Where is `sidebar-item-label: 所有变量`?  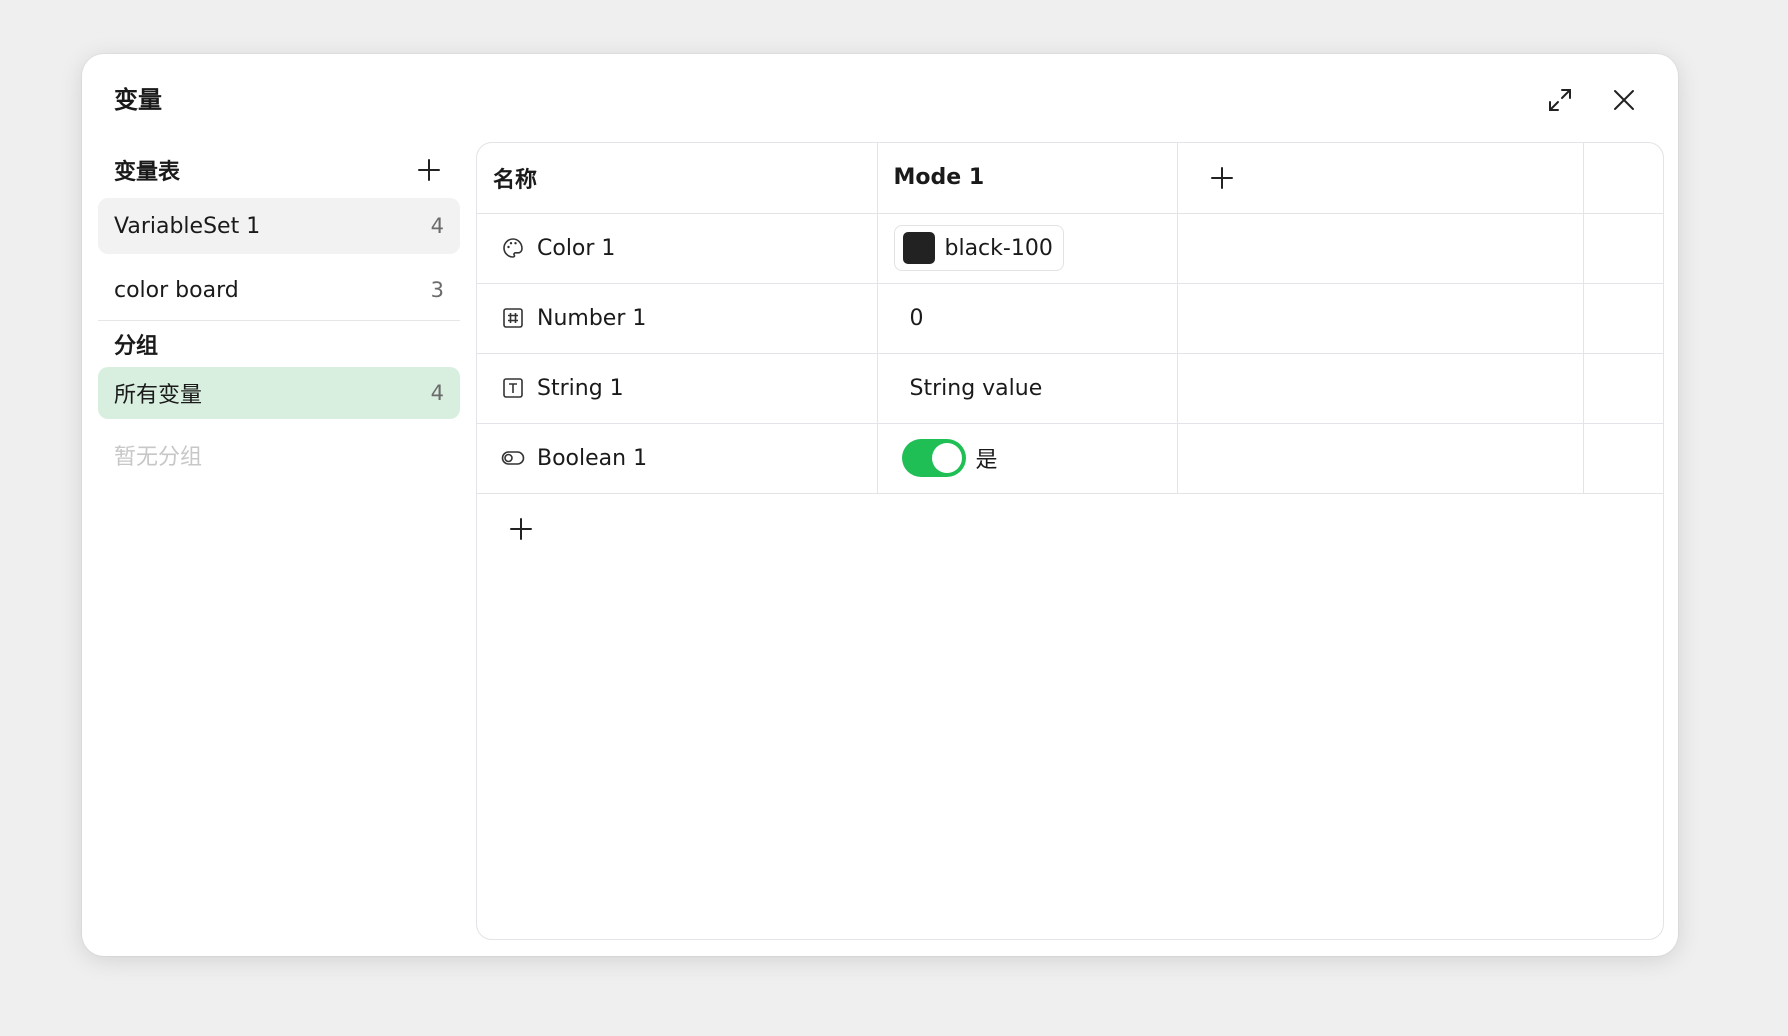 sidebar-item-label: 所有变量 is located at coordinates (158, 395).